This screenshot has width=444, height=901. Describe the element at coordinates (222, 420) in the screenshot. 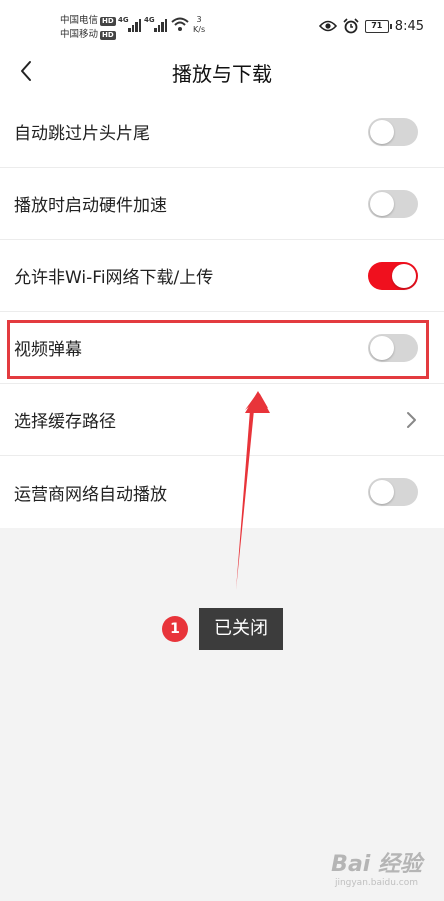

I see `setting-cache-path: 选择缓存路径` at that location.